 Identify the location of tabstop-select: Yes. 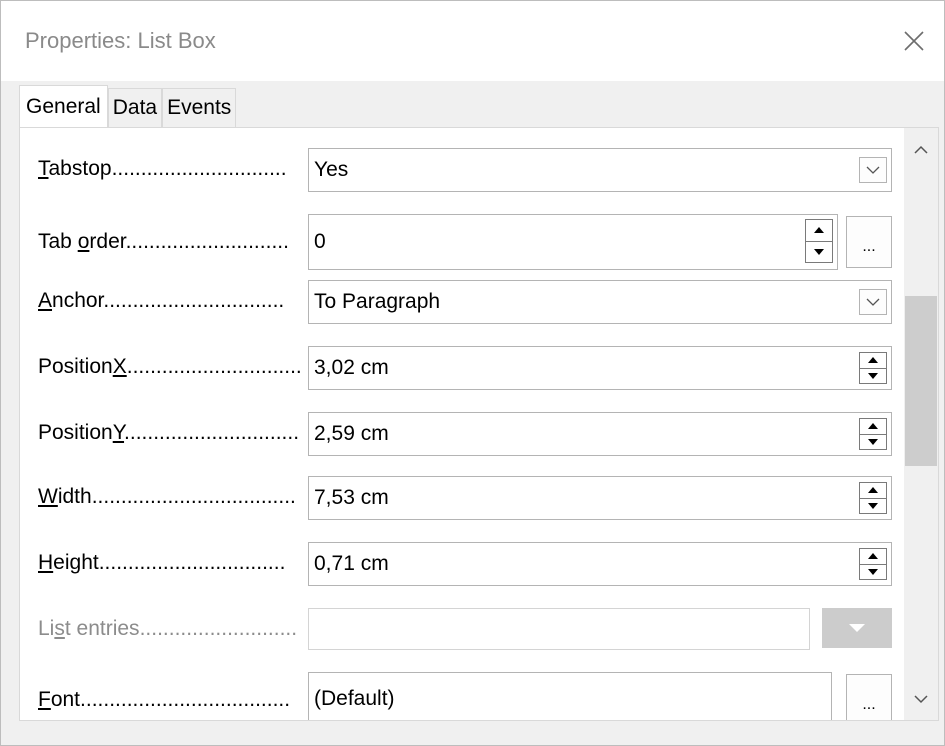
(600, 170).